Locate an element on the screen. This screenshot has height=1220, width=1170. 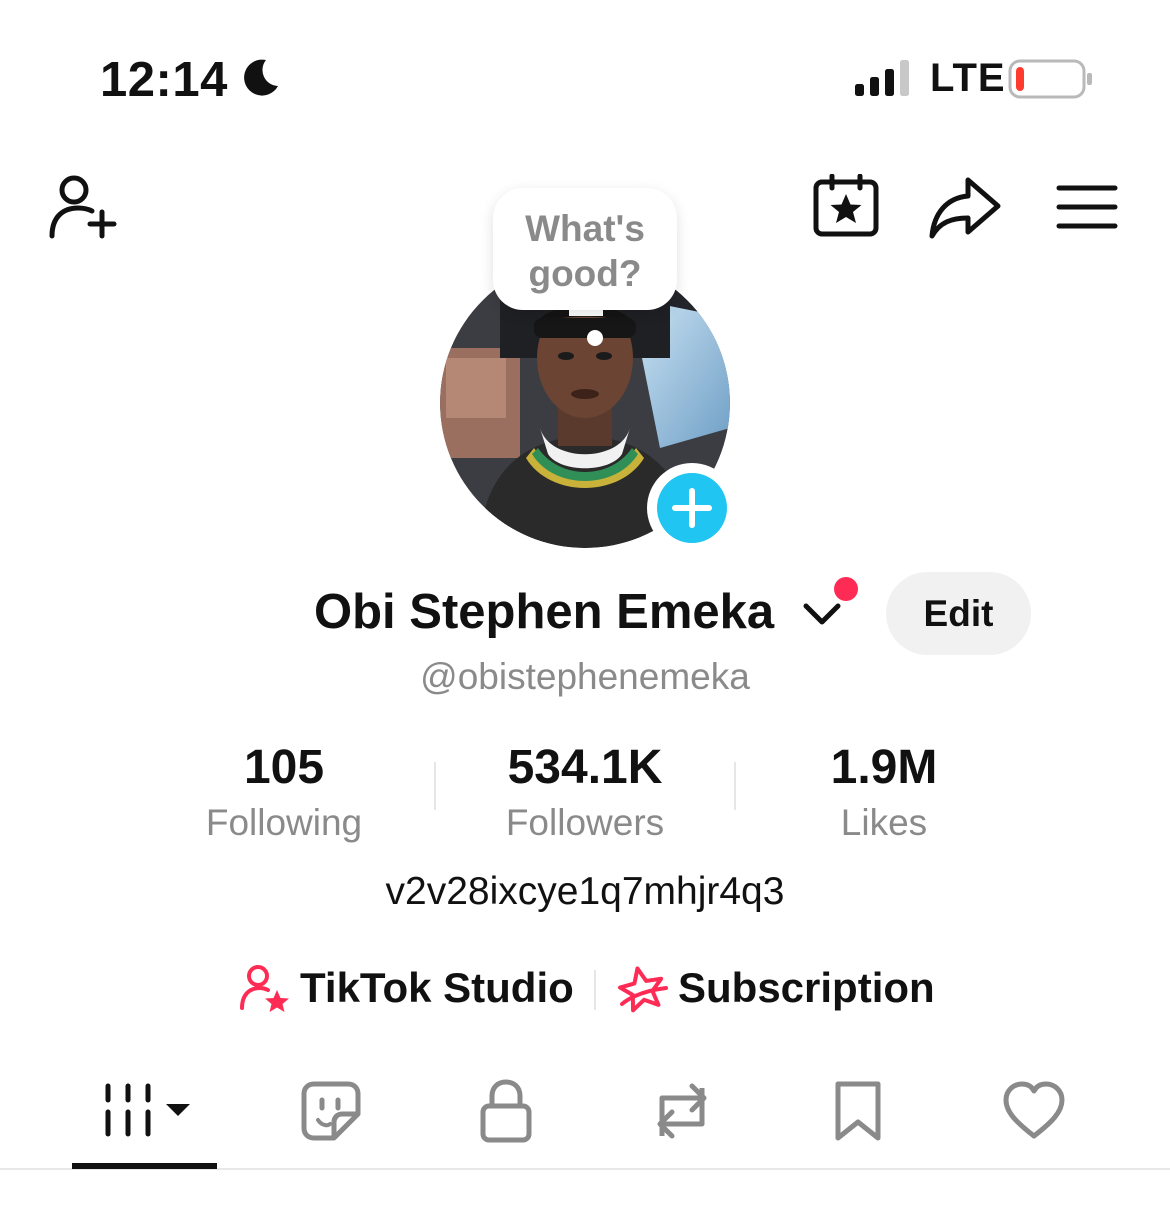
stat-likes: 1.9M Likes is located at coordinates (884, 793).